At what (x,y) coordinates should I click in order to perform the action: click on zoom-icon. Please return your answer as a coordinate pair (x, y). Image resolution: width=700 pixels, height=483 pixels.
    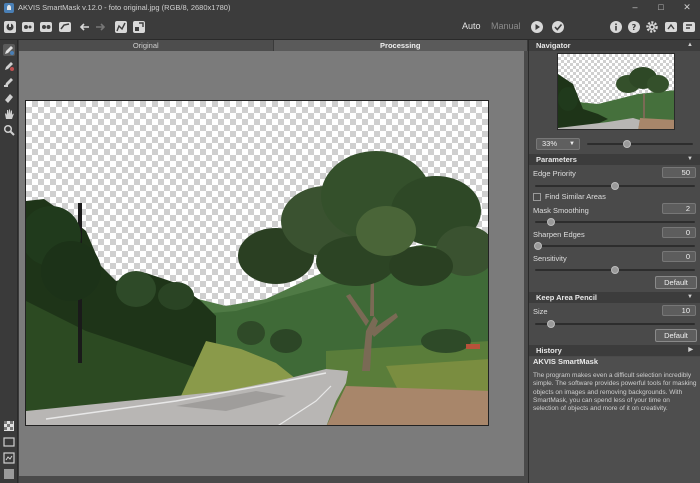
    Looking at the image, I should click on (9, 130).